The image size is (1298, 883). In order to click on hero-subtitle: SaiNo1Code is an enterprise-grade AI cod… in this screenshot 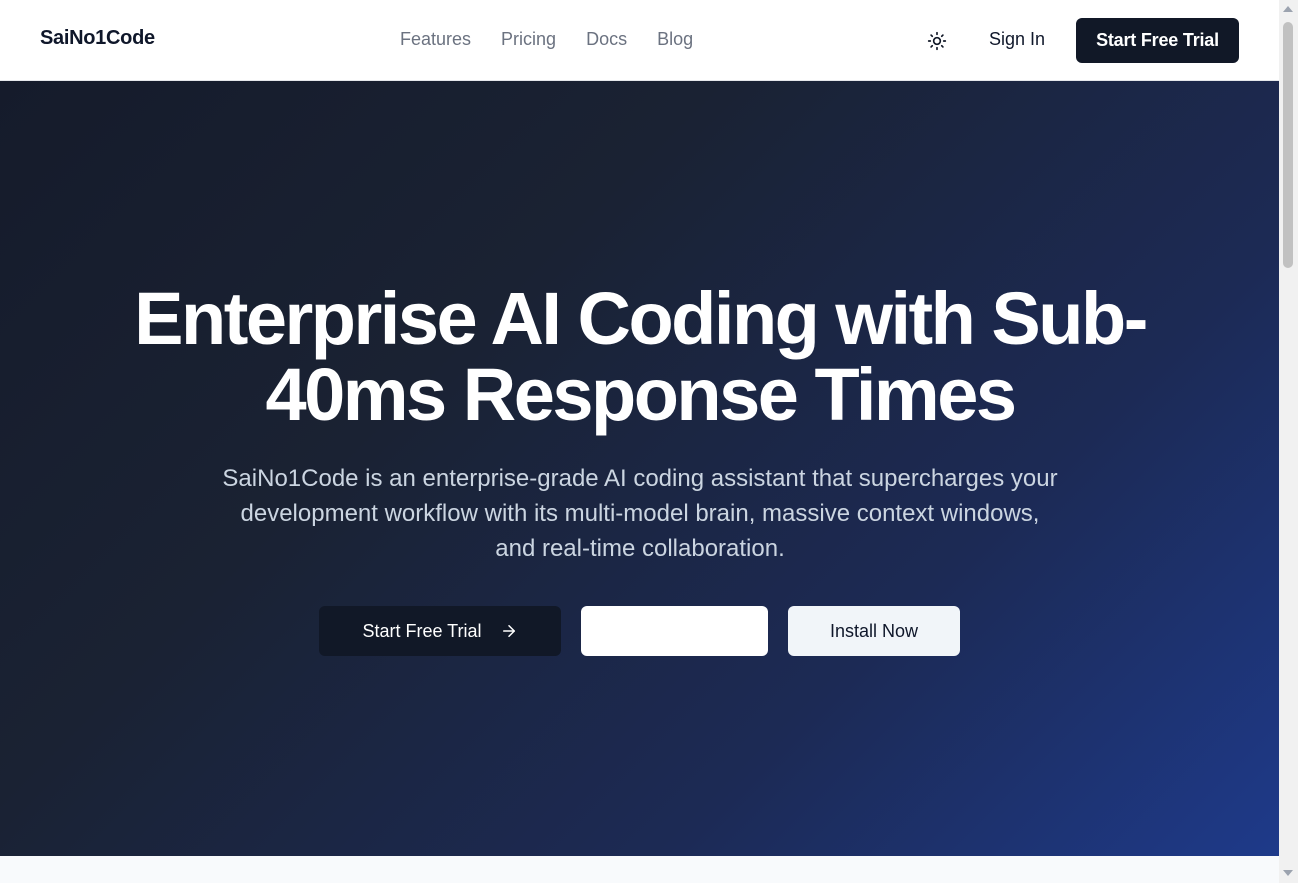, I will do `click(640, 513)`.